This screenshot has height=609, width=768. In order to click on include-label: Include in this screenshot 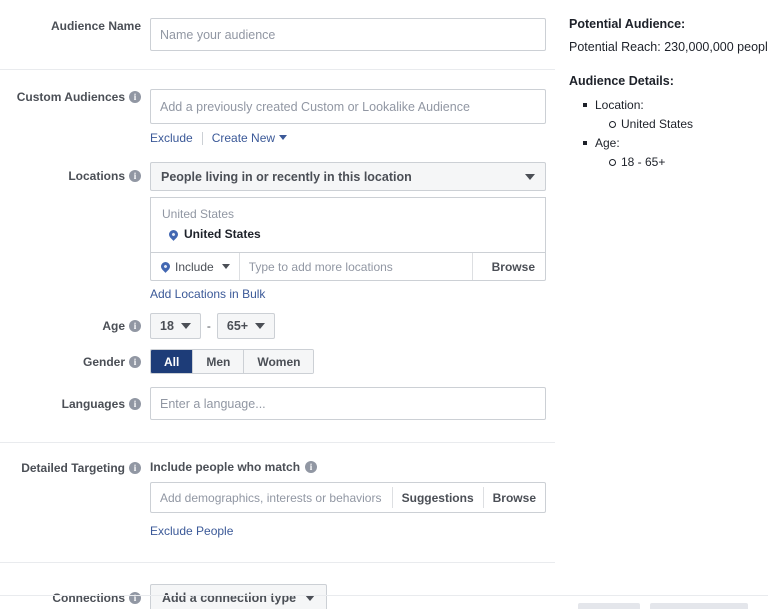, I will do `click(194, 266)`.